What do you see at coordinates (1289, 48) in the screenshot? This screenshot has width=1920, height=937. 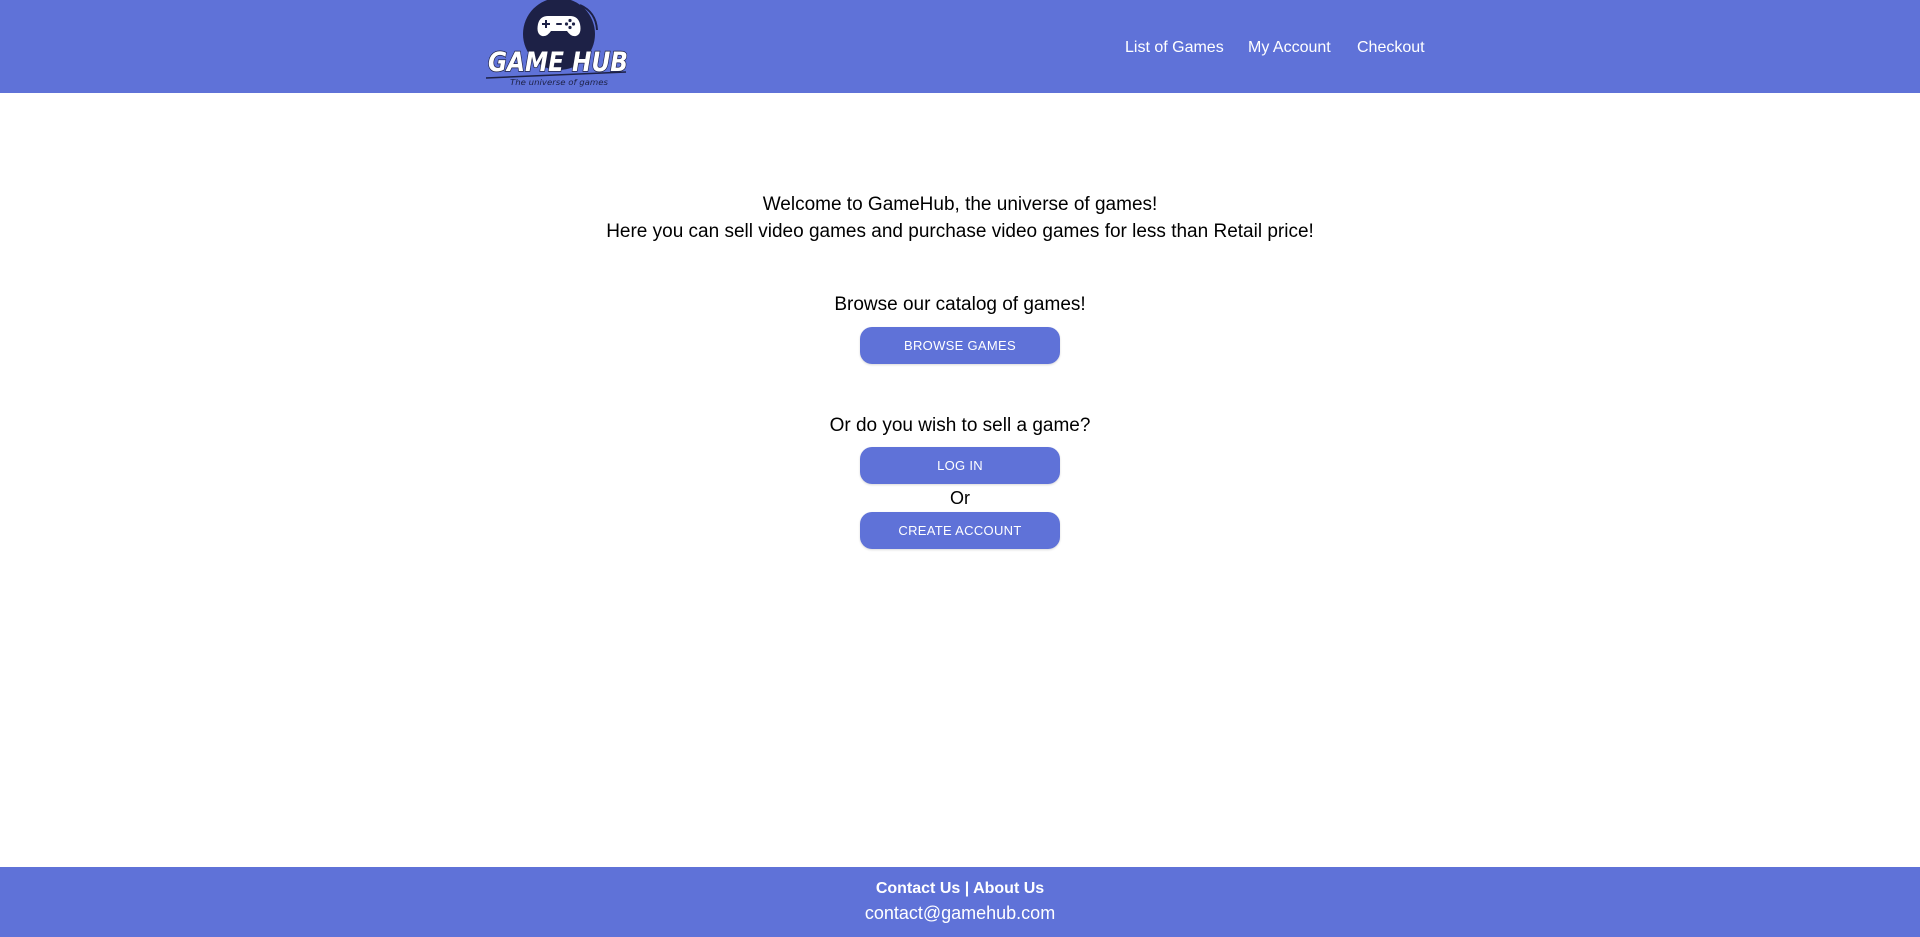 I see `nav-my-account: My Account` at bounding box center [1289, 48].